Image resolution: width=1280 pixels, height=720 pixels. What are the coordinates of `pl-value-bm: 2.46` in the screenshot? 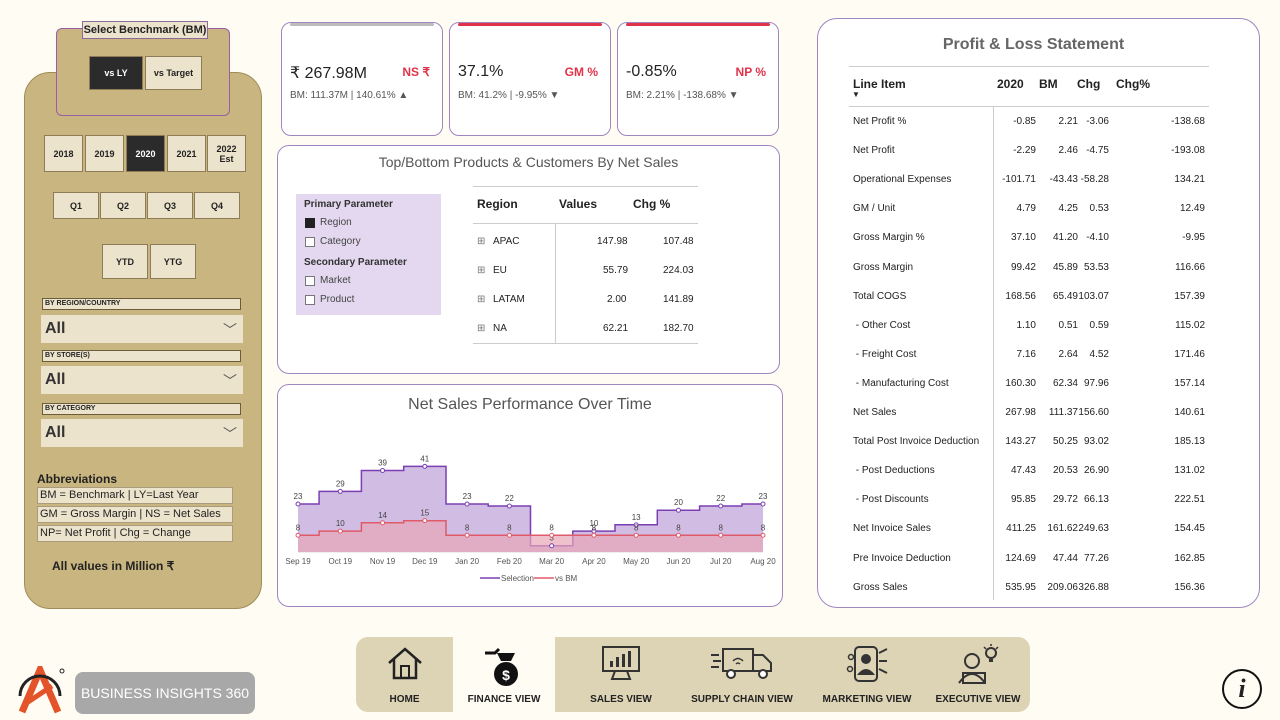 It's located at (1068, 151).